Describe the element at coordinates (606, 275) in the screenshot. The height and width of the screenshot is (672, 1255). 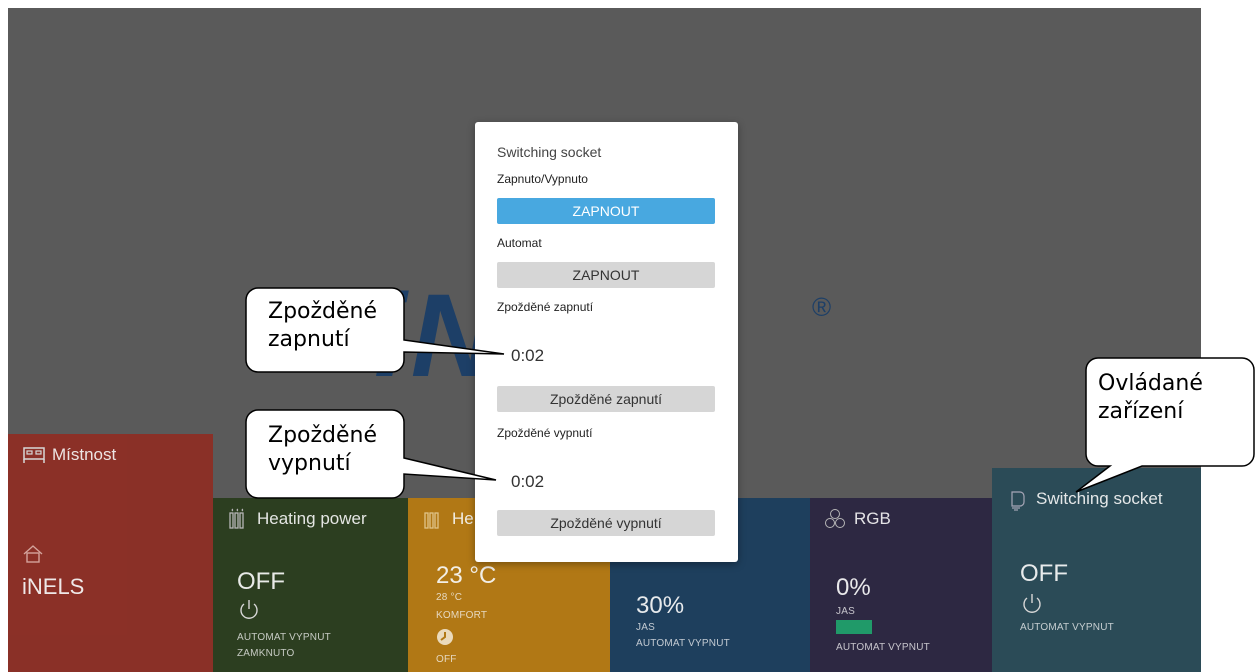
I see `automat-zapnout-button: ZAPNOUT` at that location.